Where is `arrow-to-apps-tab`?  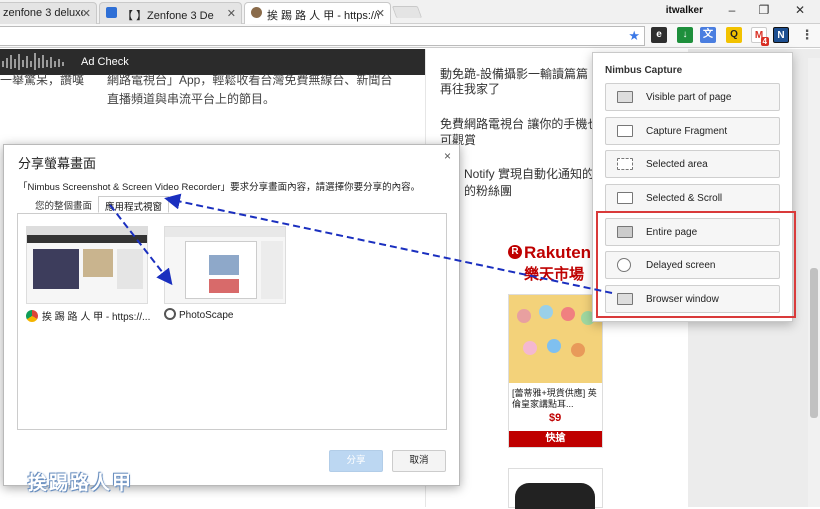 arrow-to-apps-tab is located at coordinates (388, 243).